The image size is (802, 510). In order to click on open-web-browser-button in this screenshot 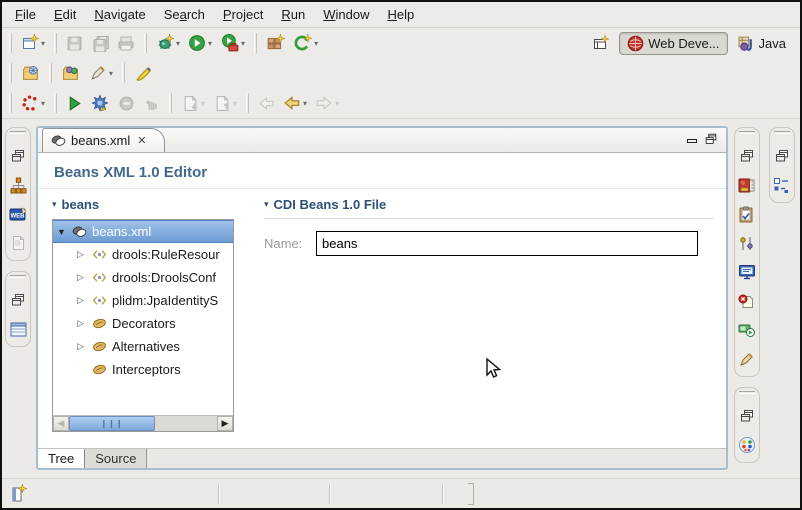, I will do `click(30, 73)`.